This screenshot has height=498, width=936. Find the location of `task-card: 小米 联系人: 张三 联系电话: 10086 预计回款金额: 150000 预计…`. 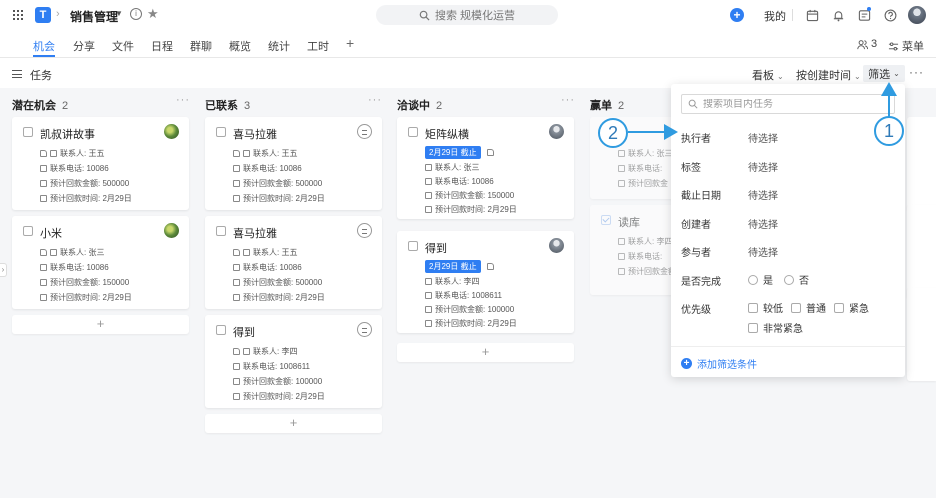

task-card: 小米 联系人: 张三 联系电话: 10086 预计回款金额: 150000 预计… is located at coordinates (100, 262).